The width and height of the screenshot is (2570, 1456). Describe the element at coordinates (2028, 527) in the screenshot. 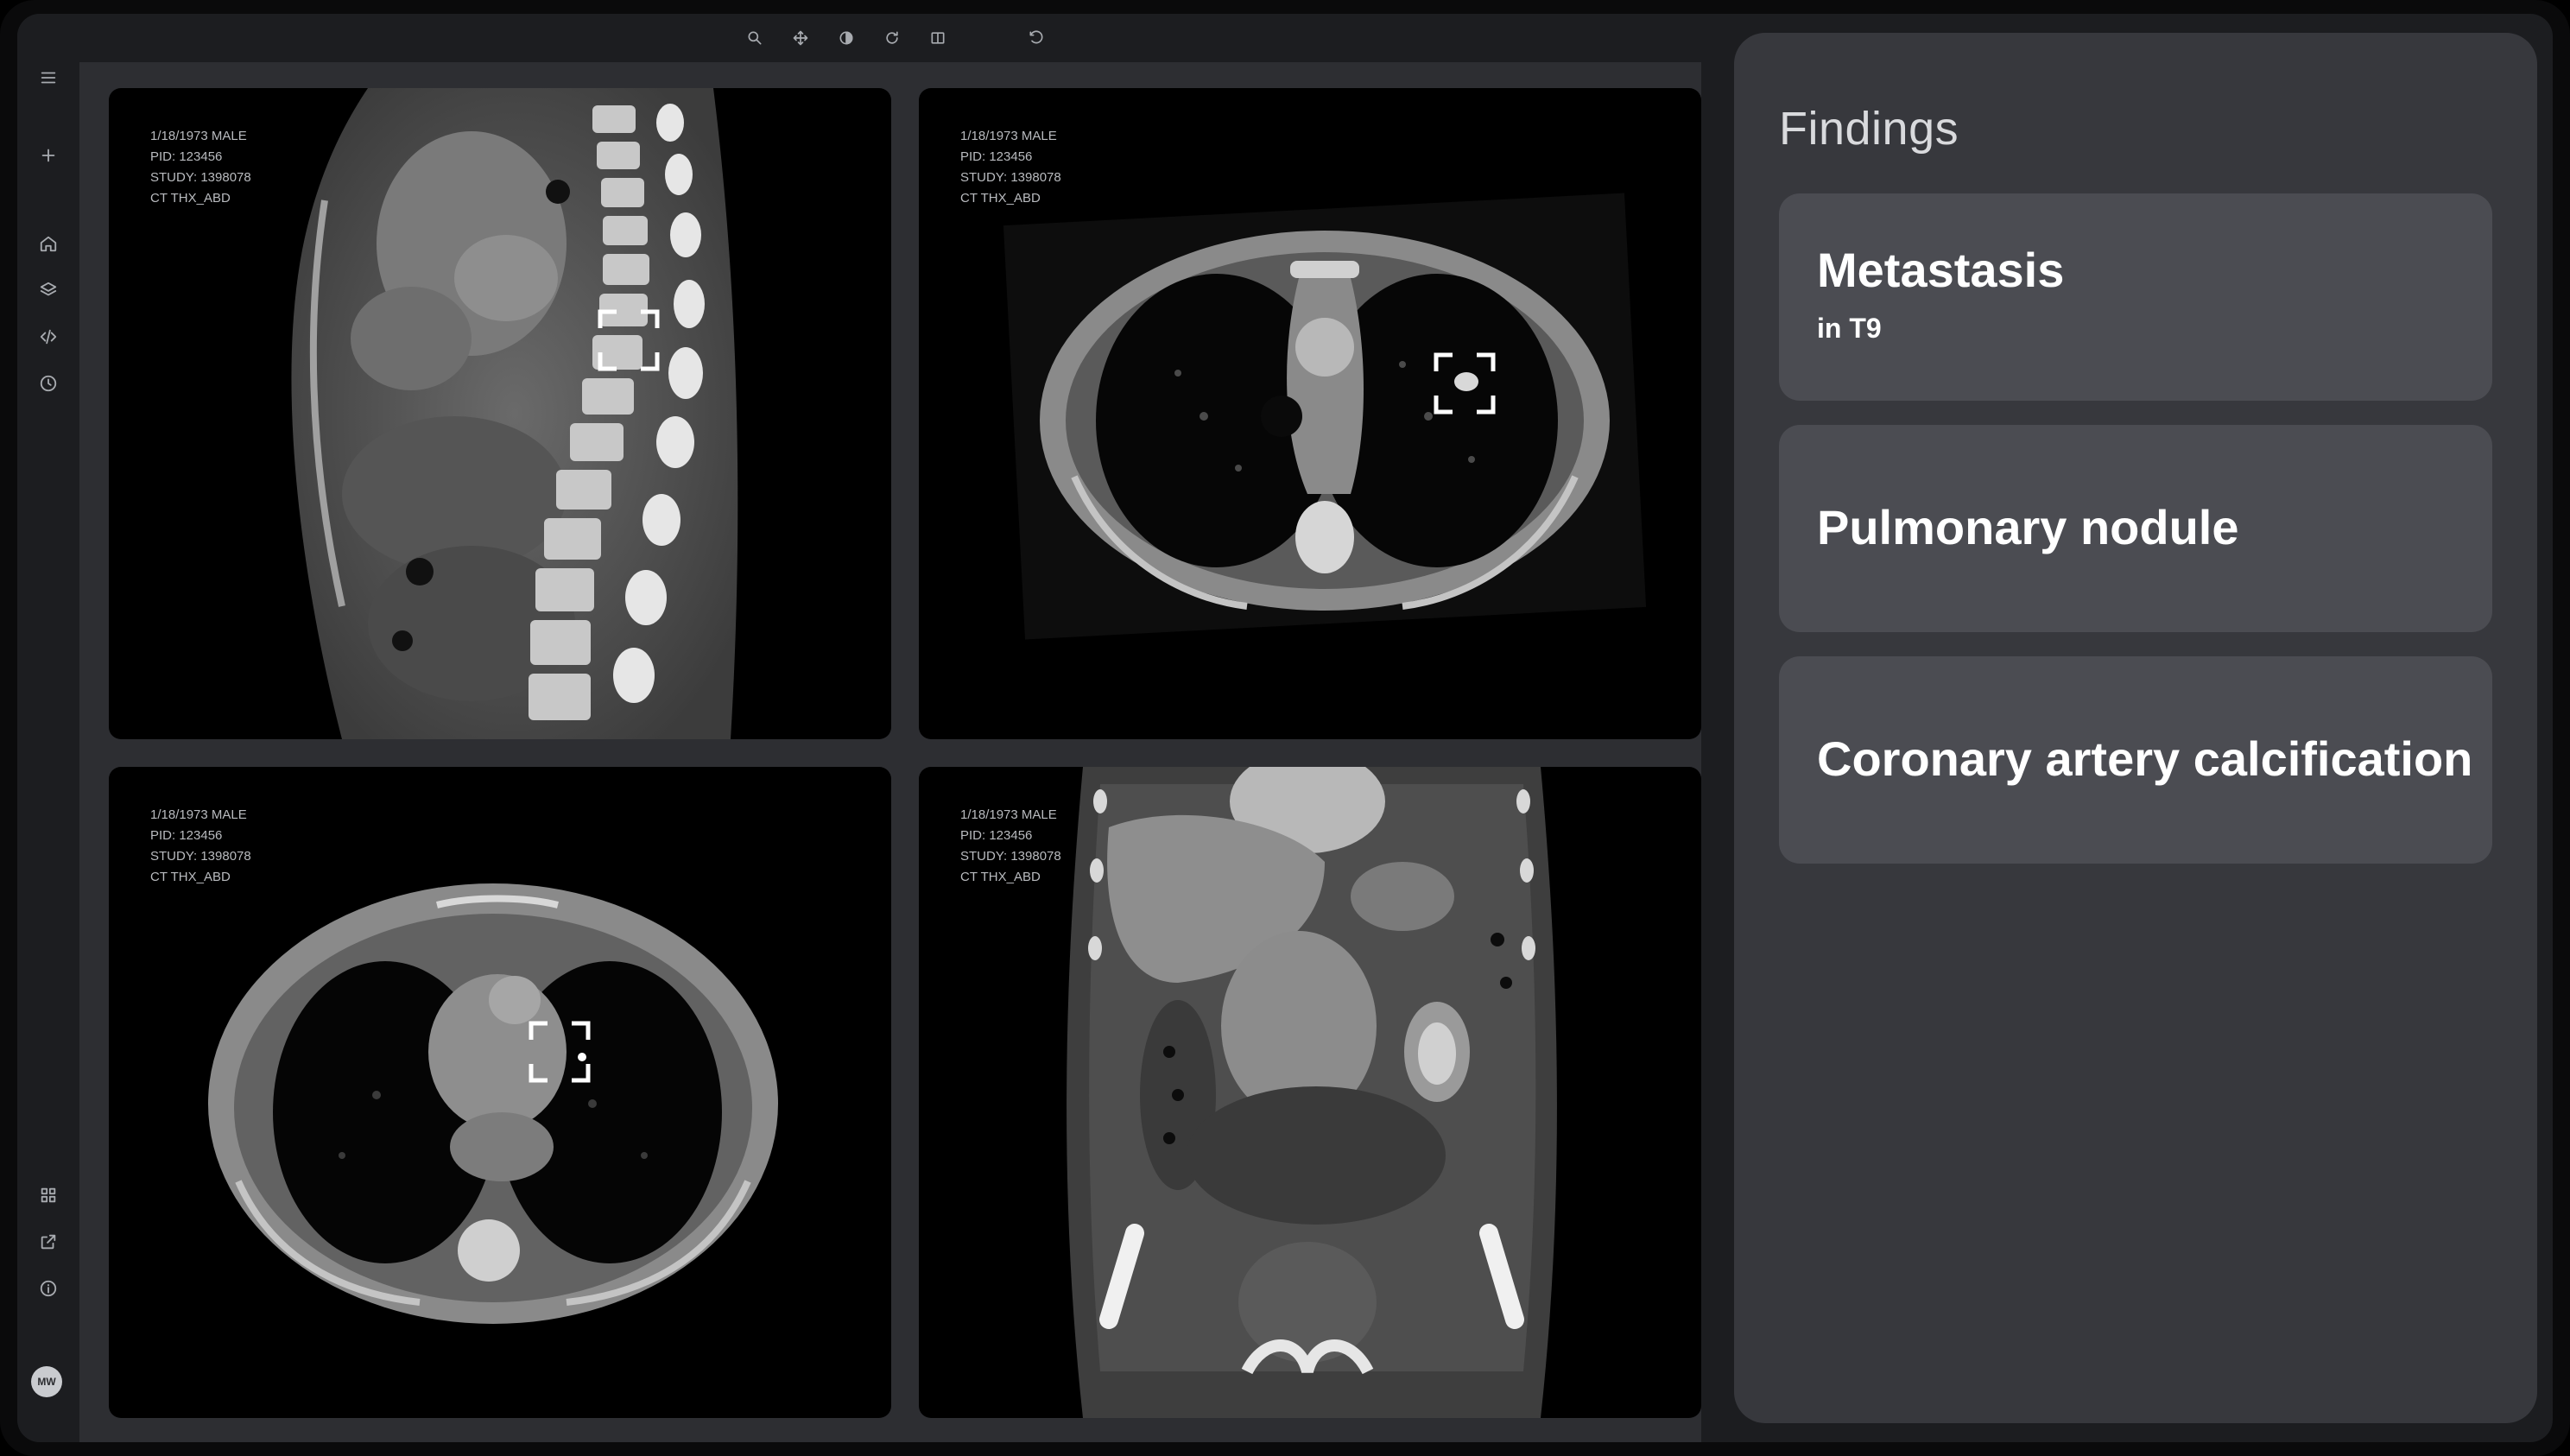

I see `finding-title: Pulmonary nodule` at that location.